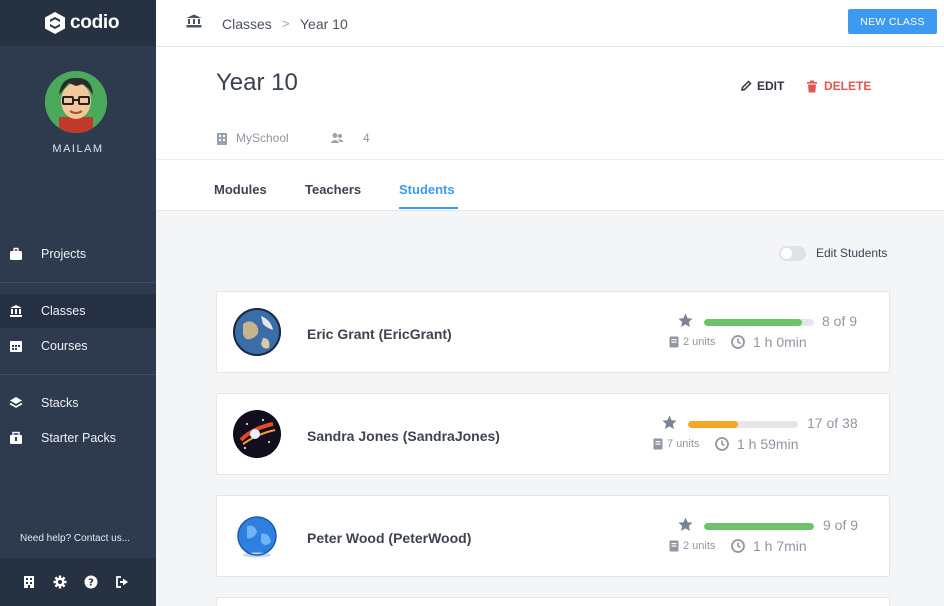 Image resolution: width=944 pixels, height=606 pixels. I want to click on sidebar-item-label: Stacks, so click(60, 403).